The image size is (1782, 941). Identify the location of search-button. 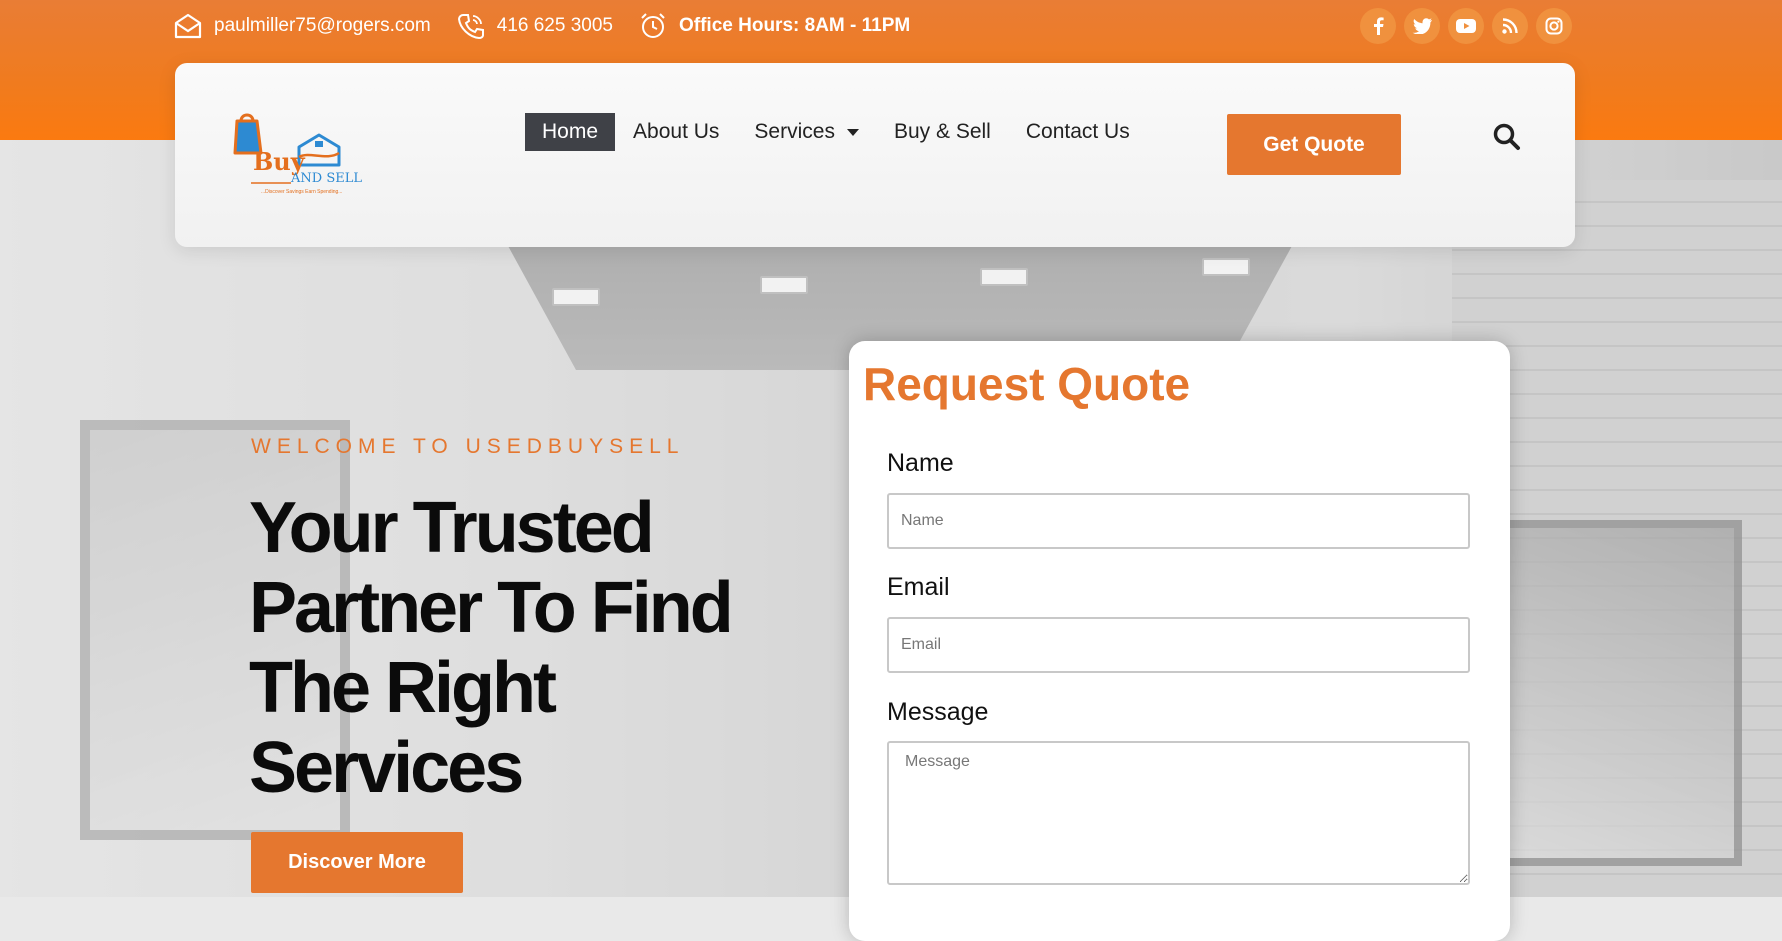
(1507, 137).